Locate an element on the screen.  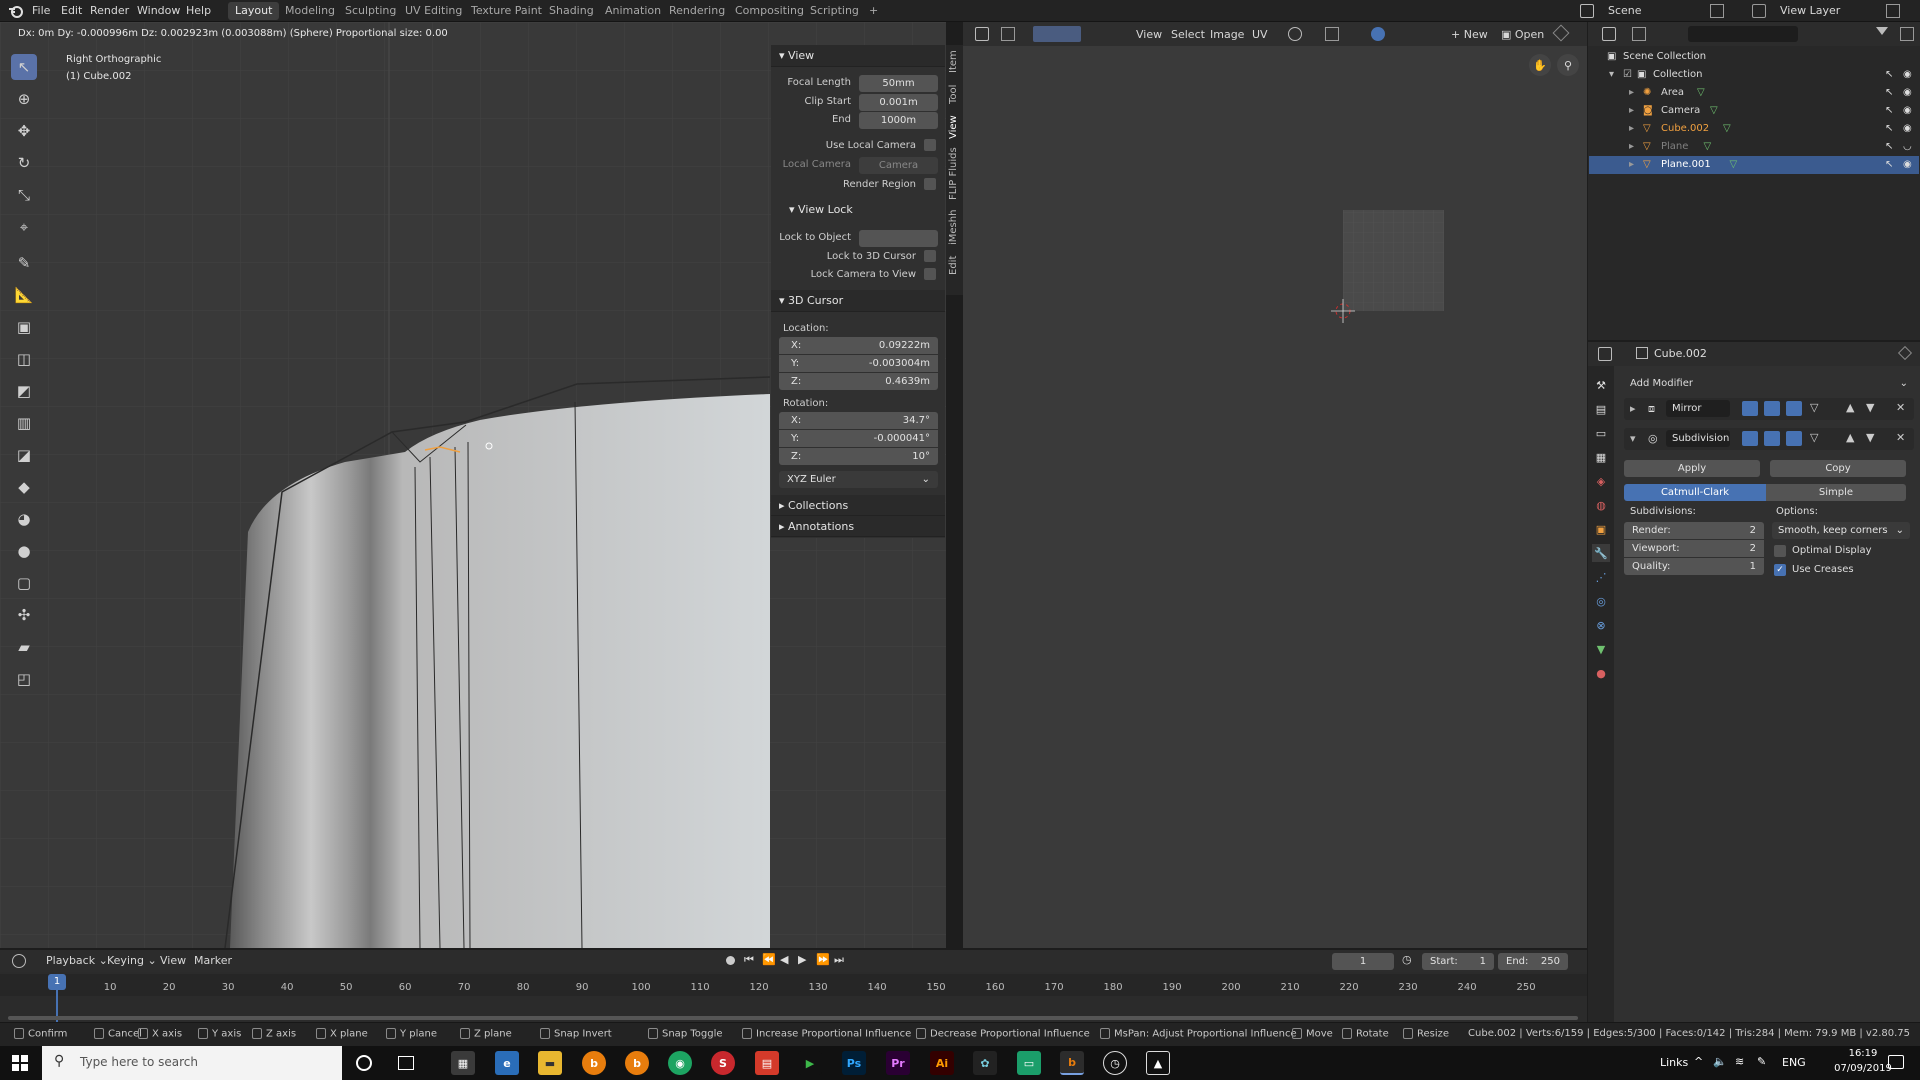
view-lock-subheader: ▾ View Lock is located at coordinates (858, 210).